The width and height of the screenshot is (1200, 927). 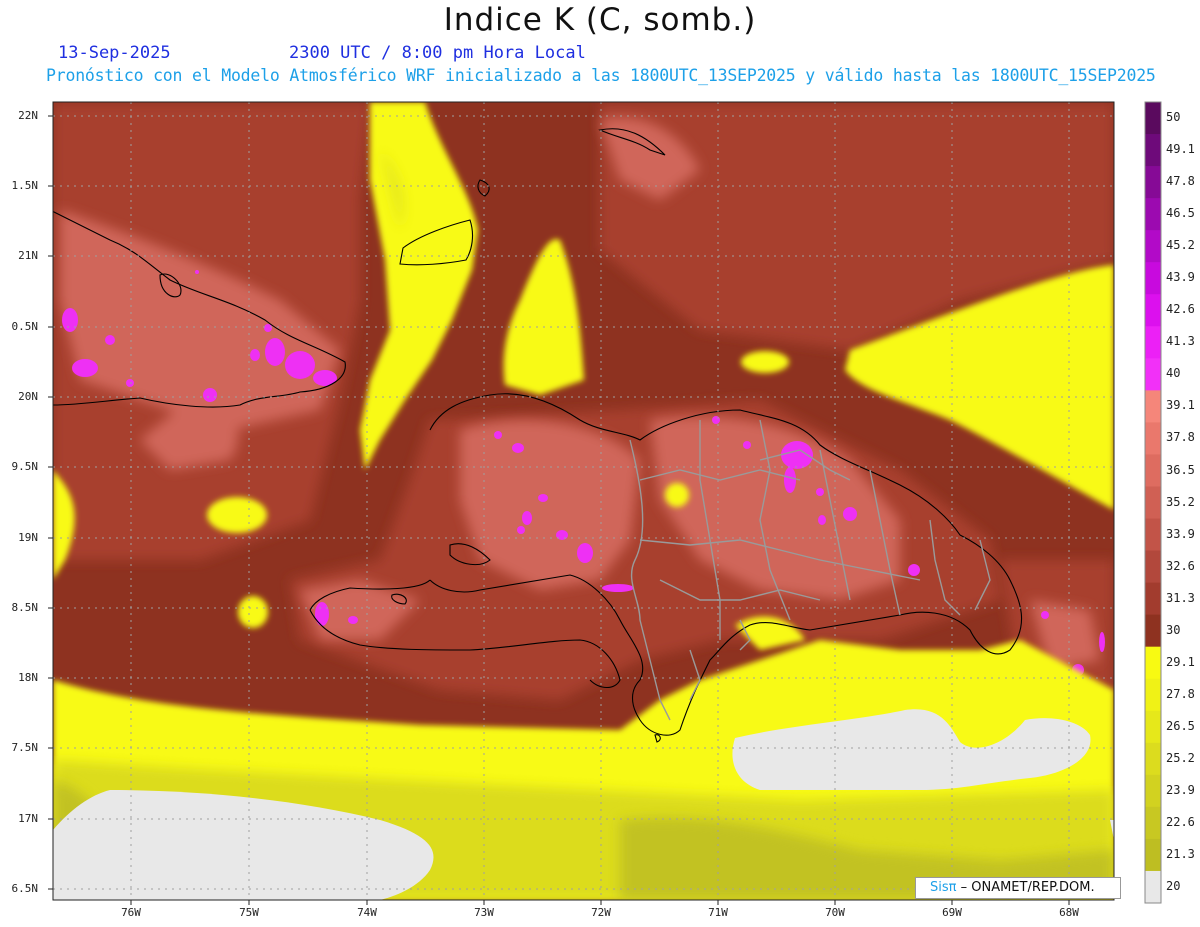 What do you see at coordinates (1180, 437) in the screenshot?
I see `colorbar-label: 37.8` at bounding box center [1180, 437].